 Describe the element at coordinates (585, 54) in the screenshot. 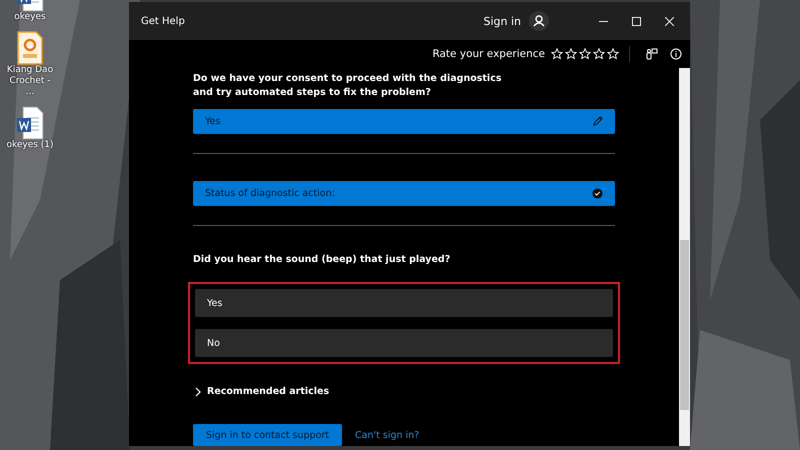

I see `star-rating` at that location.